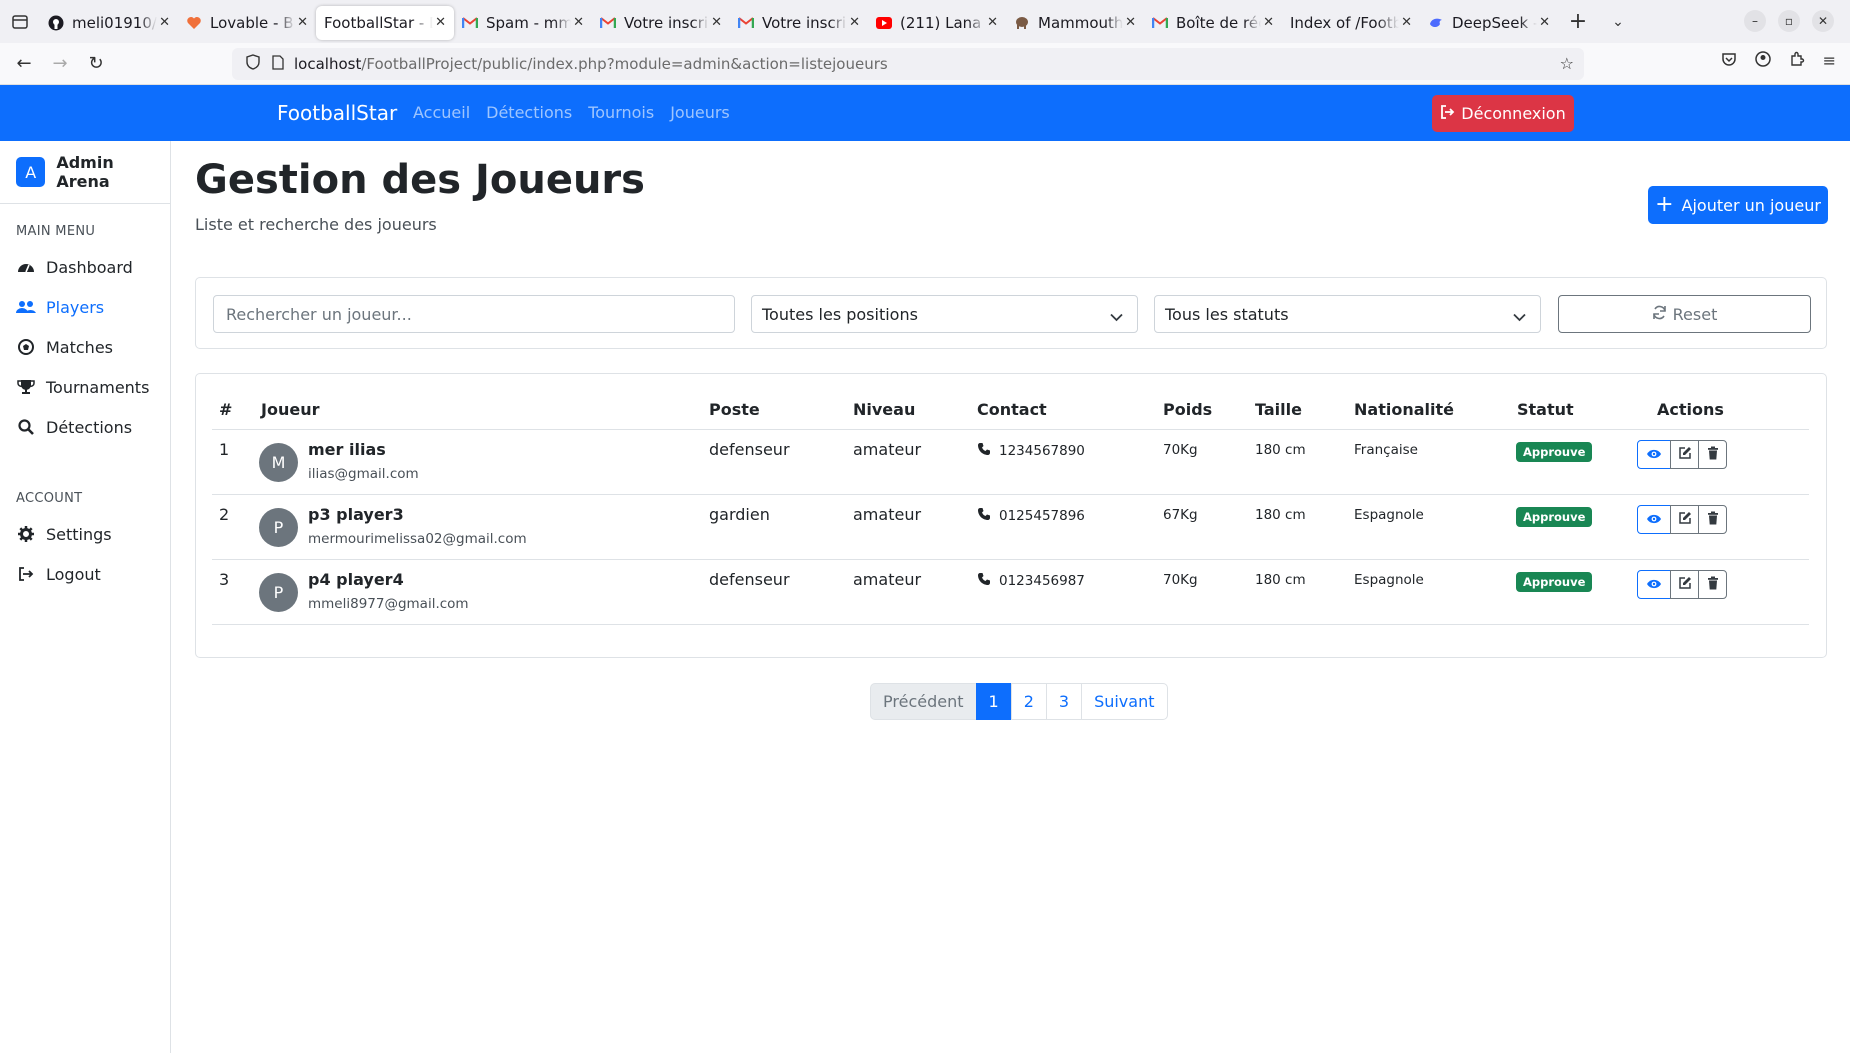 The width and height of the screenshot is (1850, 1053). I want to click on trash-icon, so click(1713, 454).